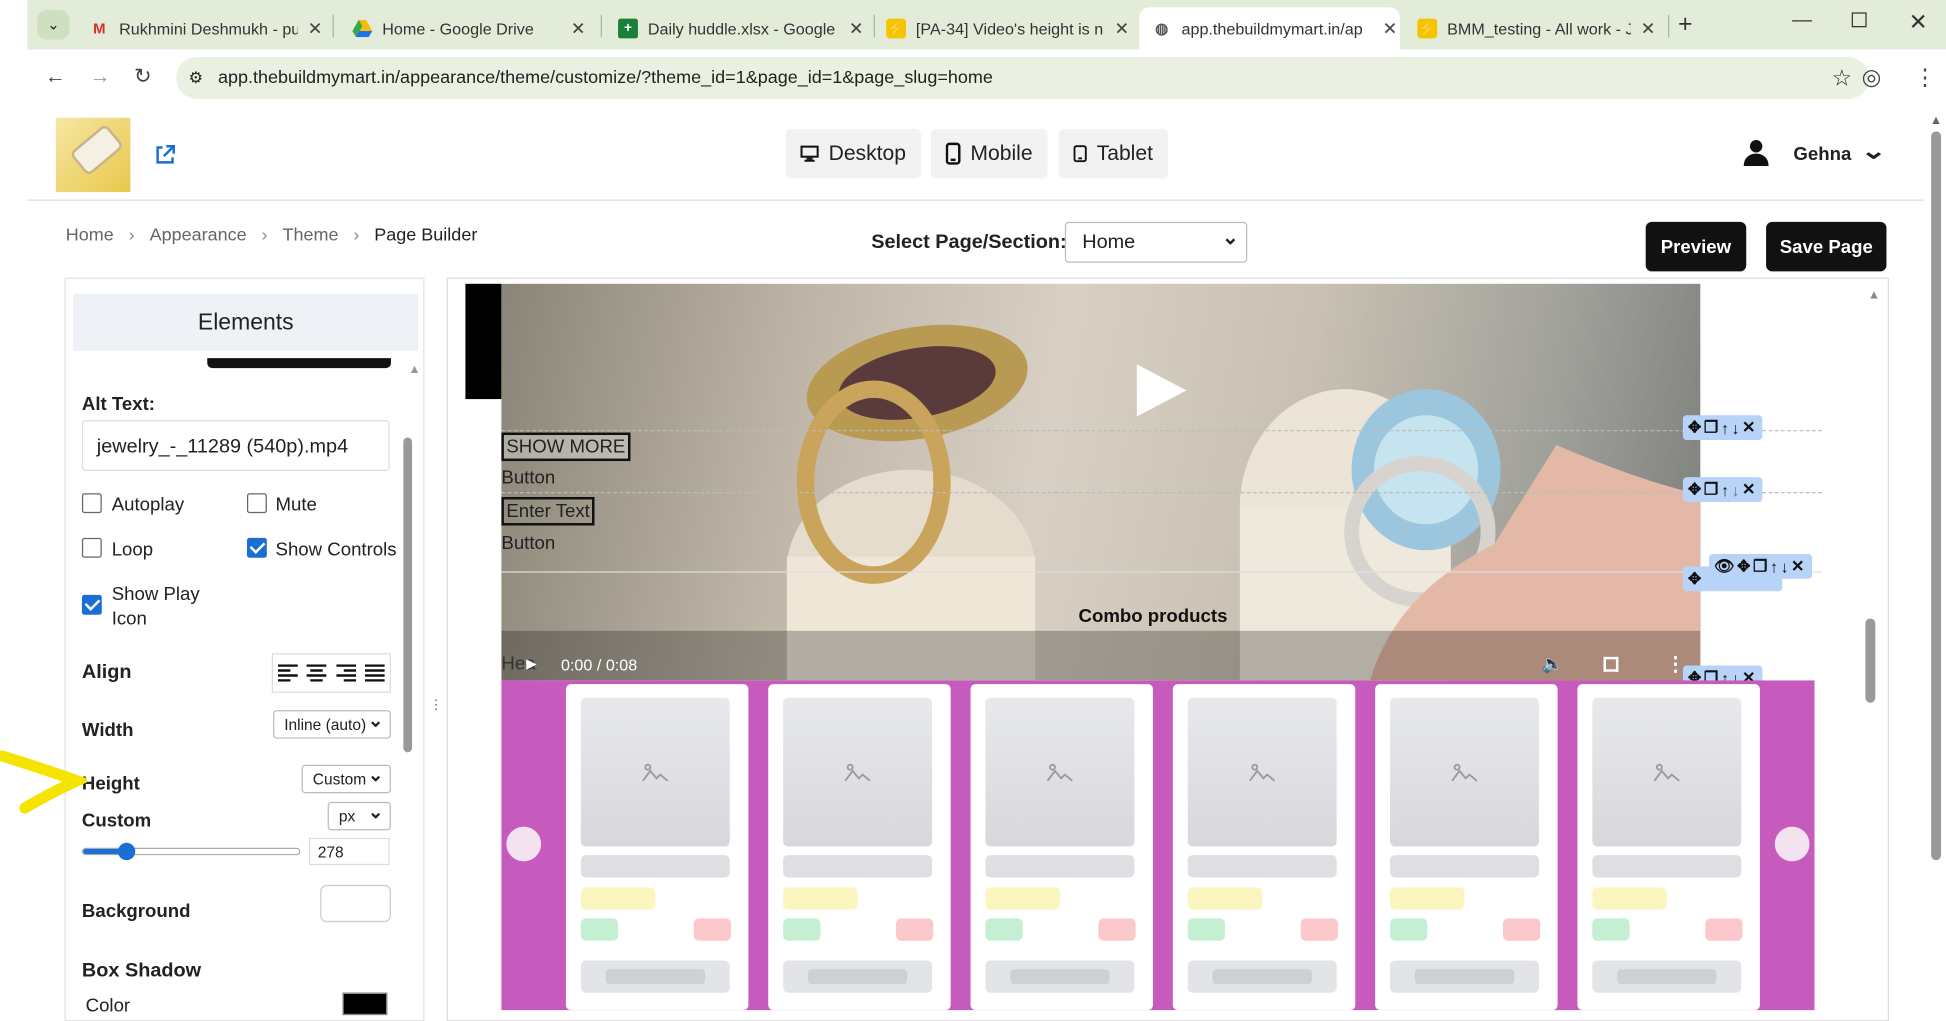  What do you see at coordinates (1822, 154) in the screenshot?
I see `user-name: Gehna` at bounding box center [1822, 154].